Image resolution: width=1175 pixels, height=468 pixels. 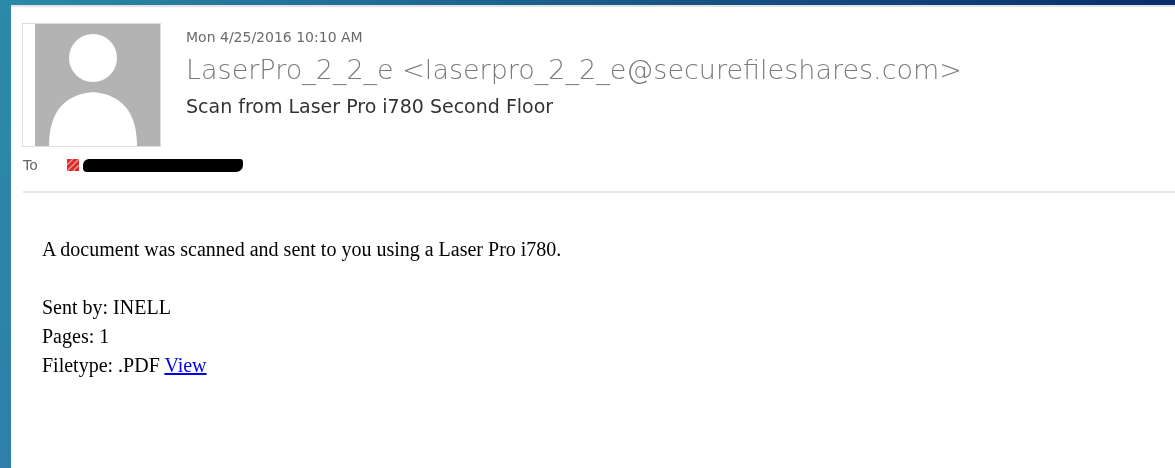 What do you see at coordinates (275, 37) in the screenshot?
I see `sent-date: Mon 4/25/2016 10:10 AM` at bounding box center [275, 37].